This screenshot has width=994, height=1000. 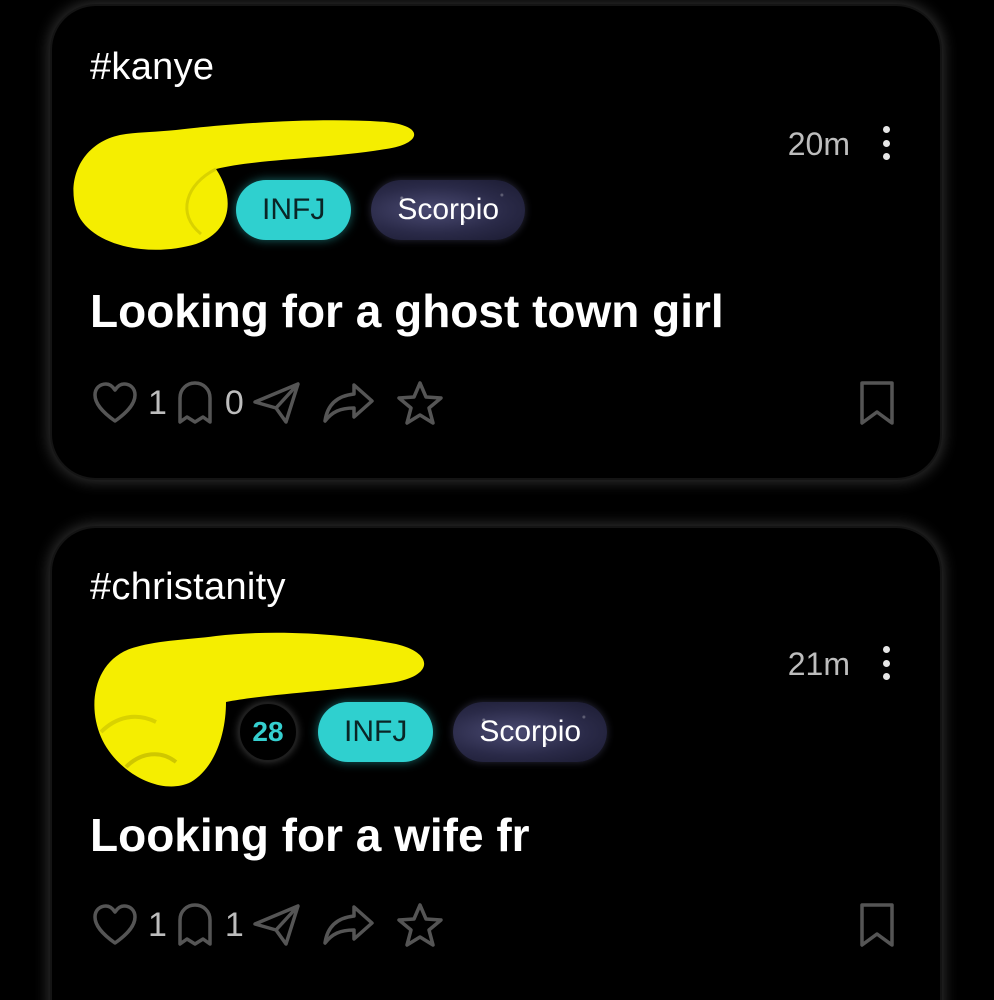 I want to click on post-time: 21m, so click(x=818, y=664).